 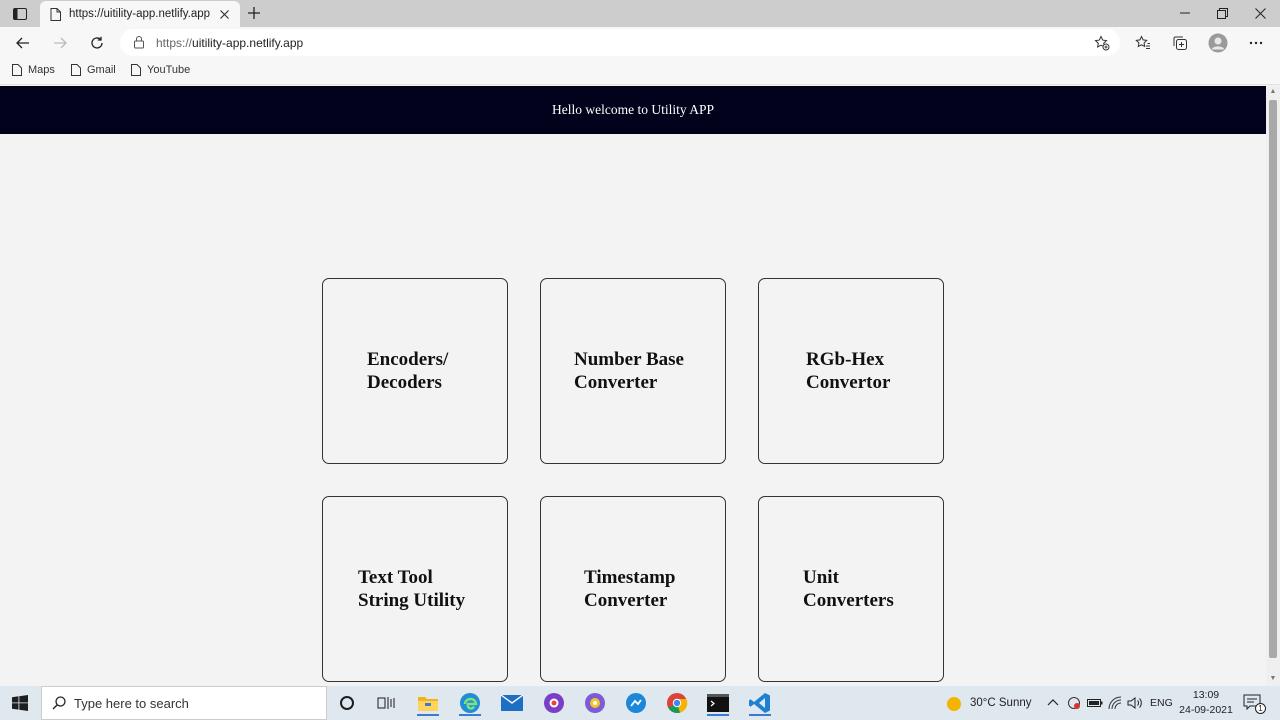 What do you see at coordinates (1256, 43) in the screenshot?
I see `more-options-icon` at bounding box center [1256, 43].